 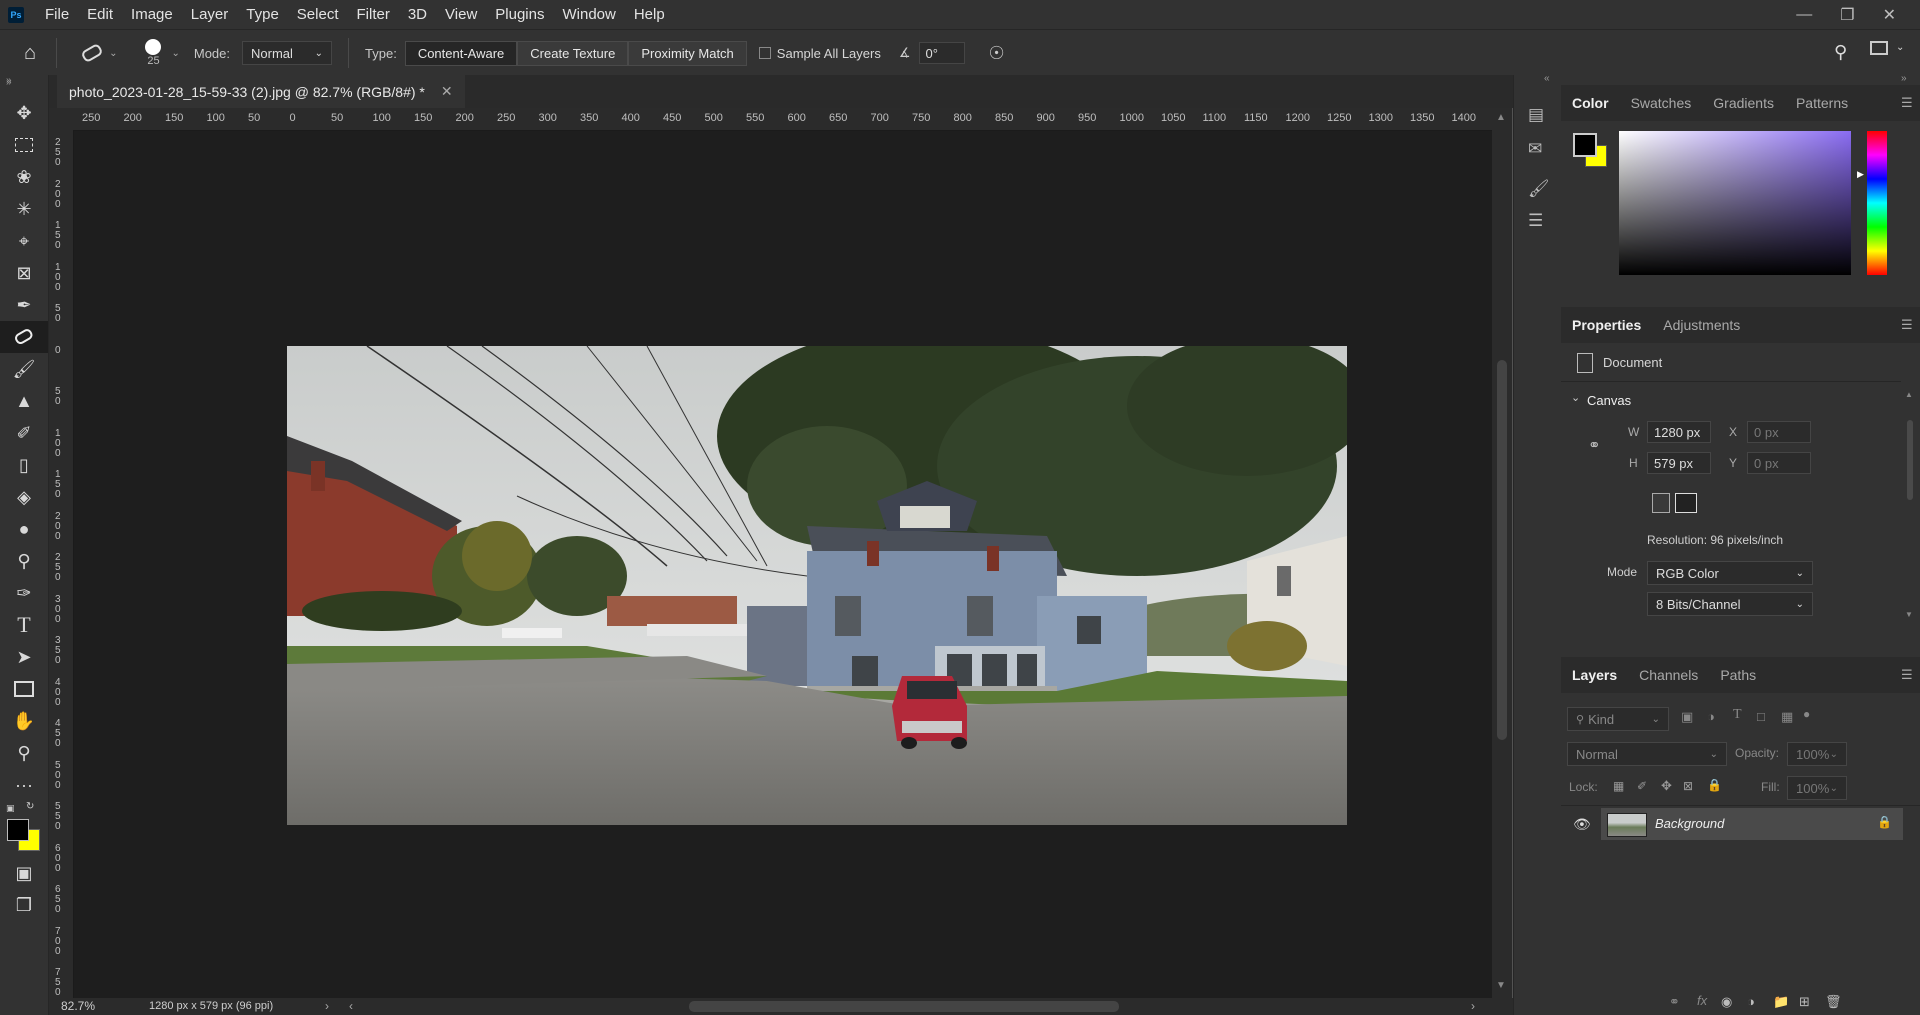 What do you see at coordinates (318, 14) in the screenshot?
I see `menu-select: Select` at bounding box center [318, 14].